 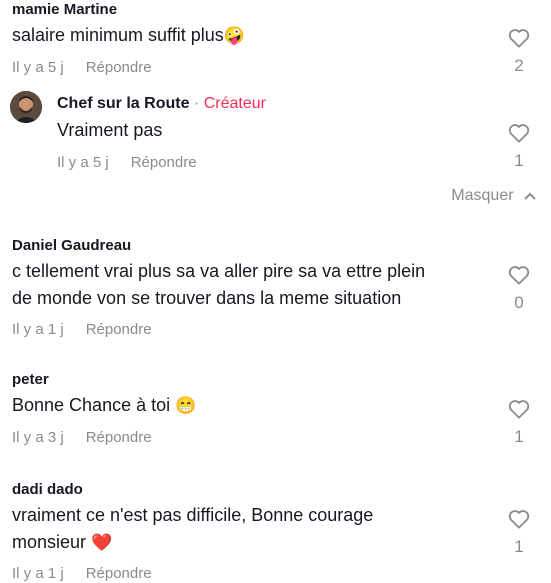 What do you see at coordinates (482, 195) in the screenshot?
I see `hide-replies-label: Masquer` at bounding box center [482, 195].